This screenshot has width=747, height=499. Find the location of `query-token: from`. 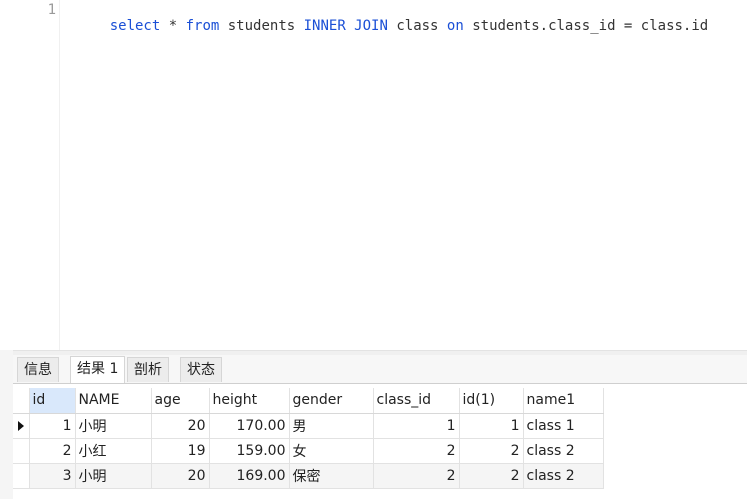

query-token: from is located at coordinates (202, 26).